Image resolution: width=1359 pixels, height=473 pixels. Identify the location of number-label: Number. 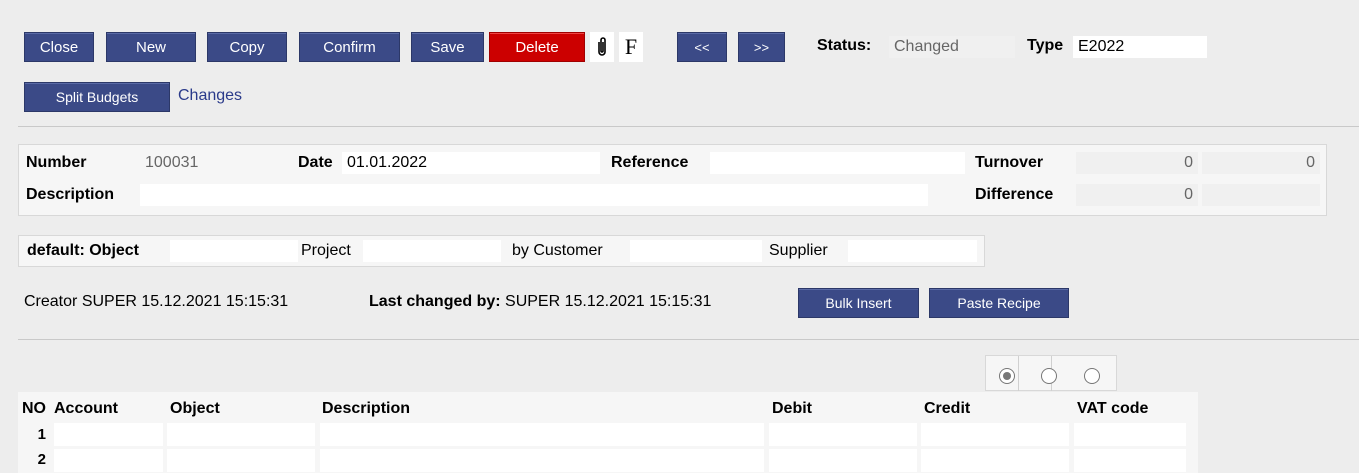
(56, 162).